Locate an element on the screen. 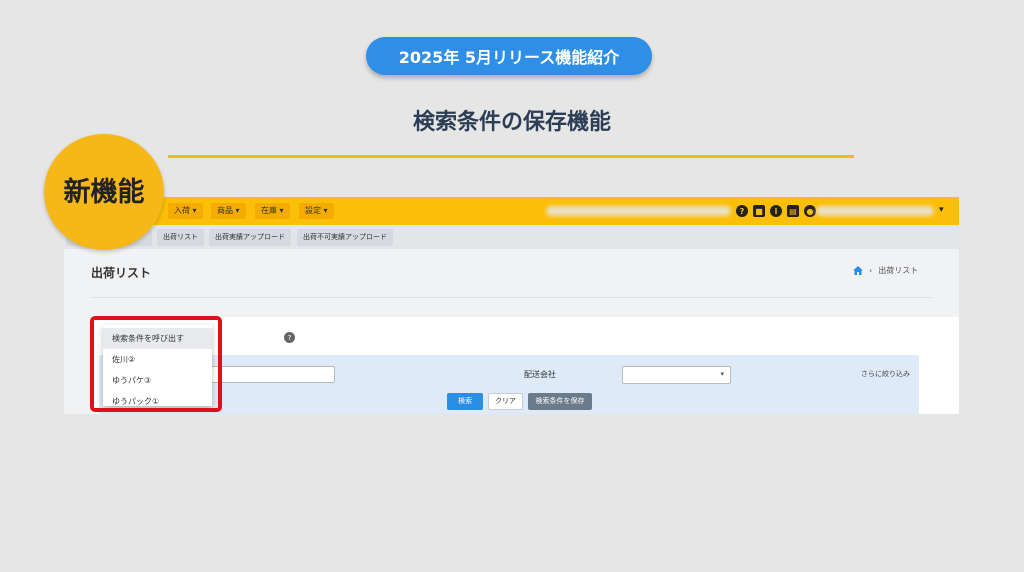 The height and width of the screenshot is (572, 1024). subnav-item-upload-results: 出荷実績アップロード is located at coordinates (250, 237).